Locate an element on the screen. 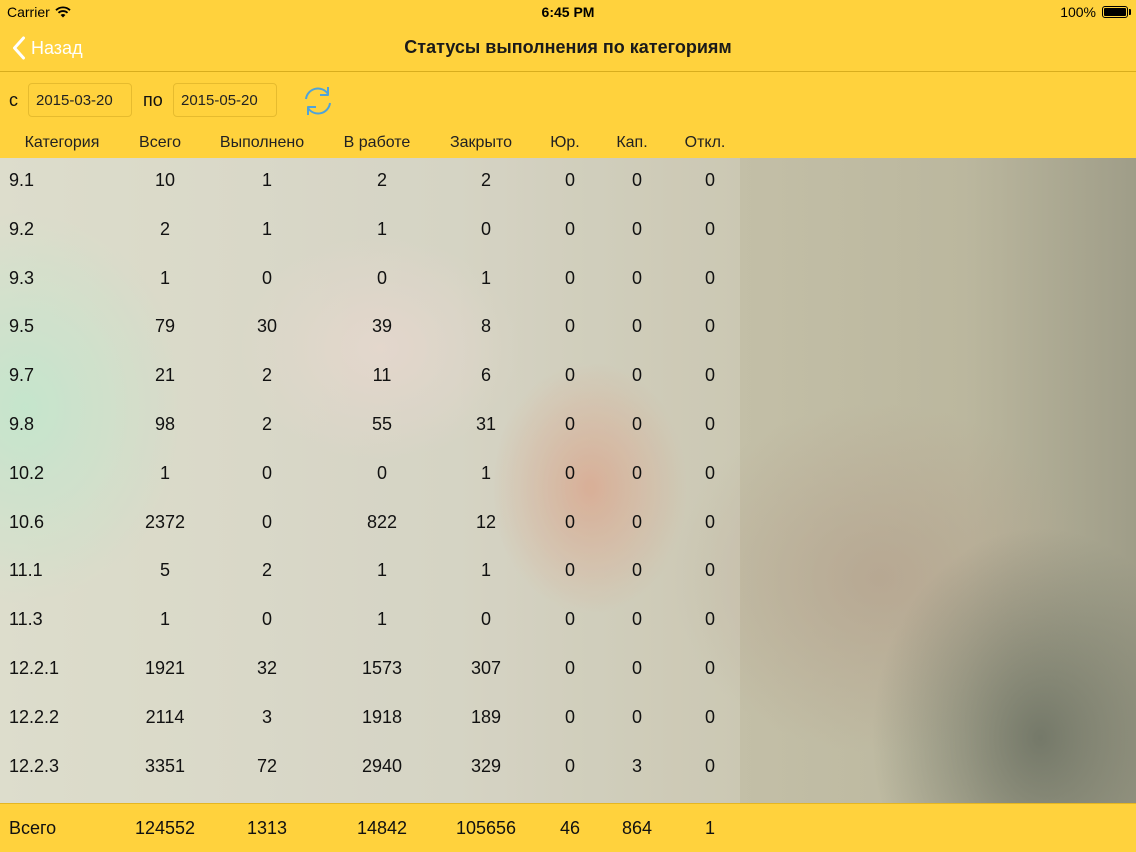 The width and height of the screenshot is (1136, 852). table-row: 12.2.2 2114 3 1918 189 0 0 0 is located at coordinates (370, 719).